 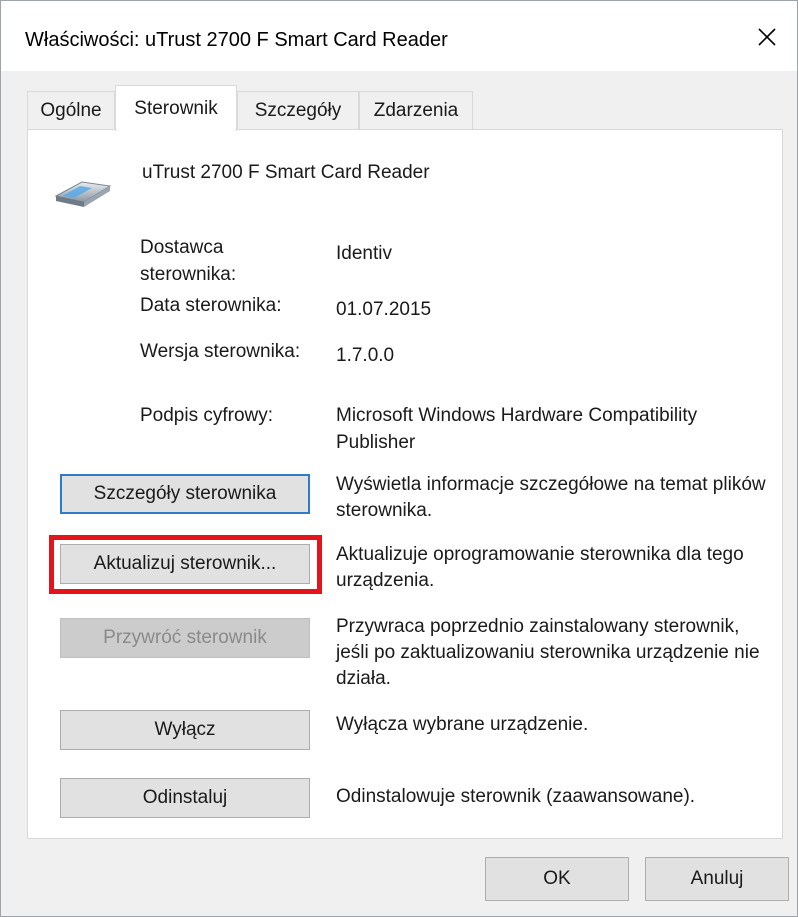 I want to click on roll-back-driver-button: Przywróć sterownik, so click(x=185, y=638).